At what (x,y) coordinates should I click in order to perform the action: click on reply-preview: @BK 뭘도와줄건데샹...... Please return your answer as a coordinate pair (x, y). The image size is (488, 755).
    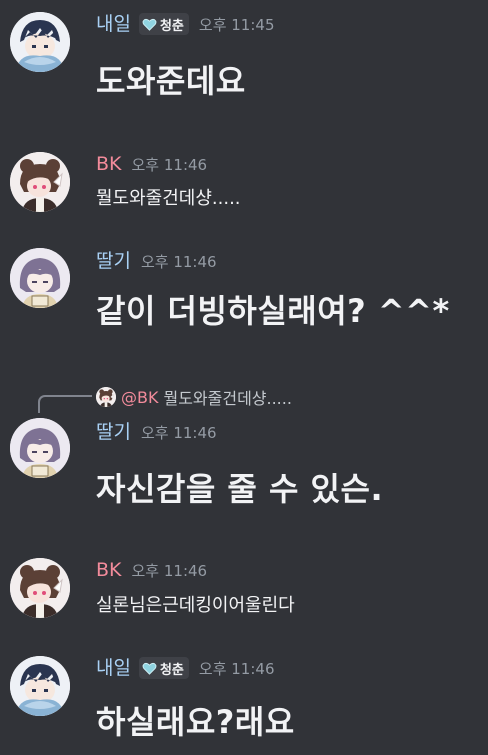
    Looking at the image, I should click on (194, 397).